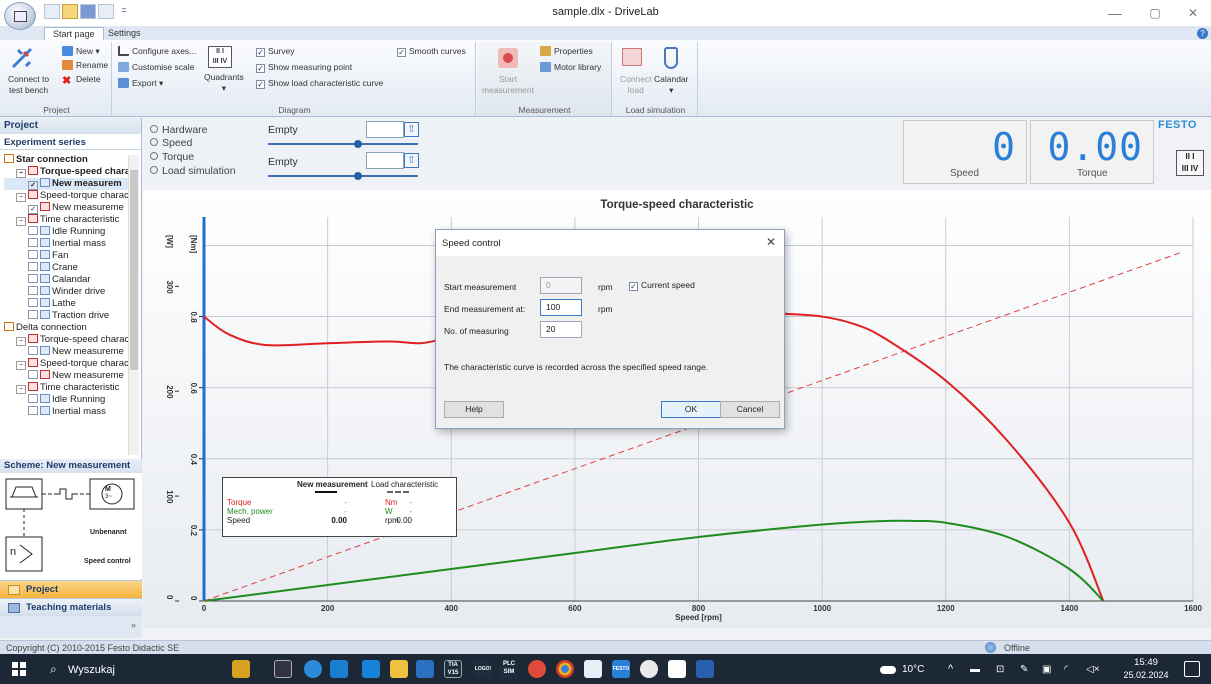 This screenshot has height=684, width=1211. What do you see at coordinates (691, 409) in the screenshot?
I see `ok-button: OK` at bounding box center [691, 409].